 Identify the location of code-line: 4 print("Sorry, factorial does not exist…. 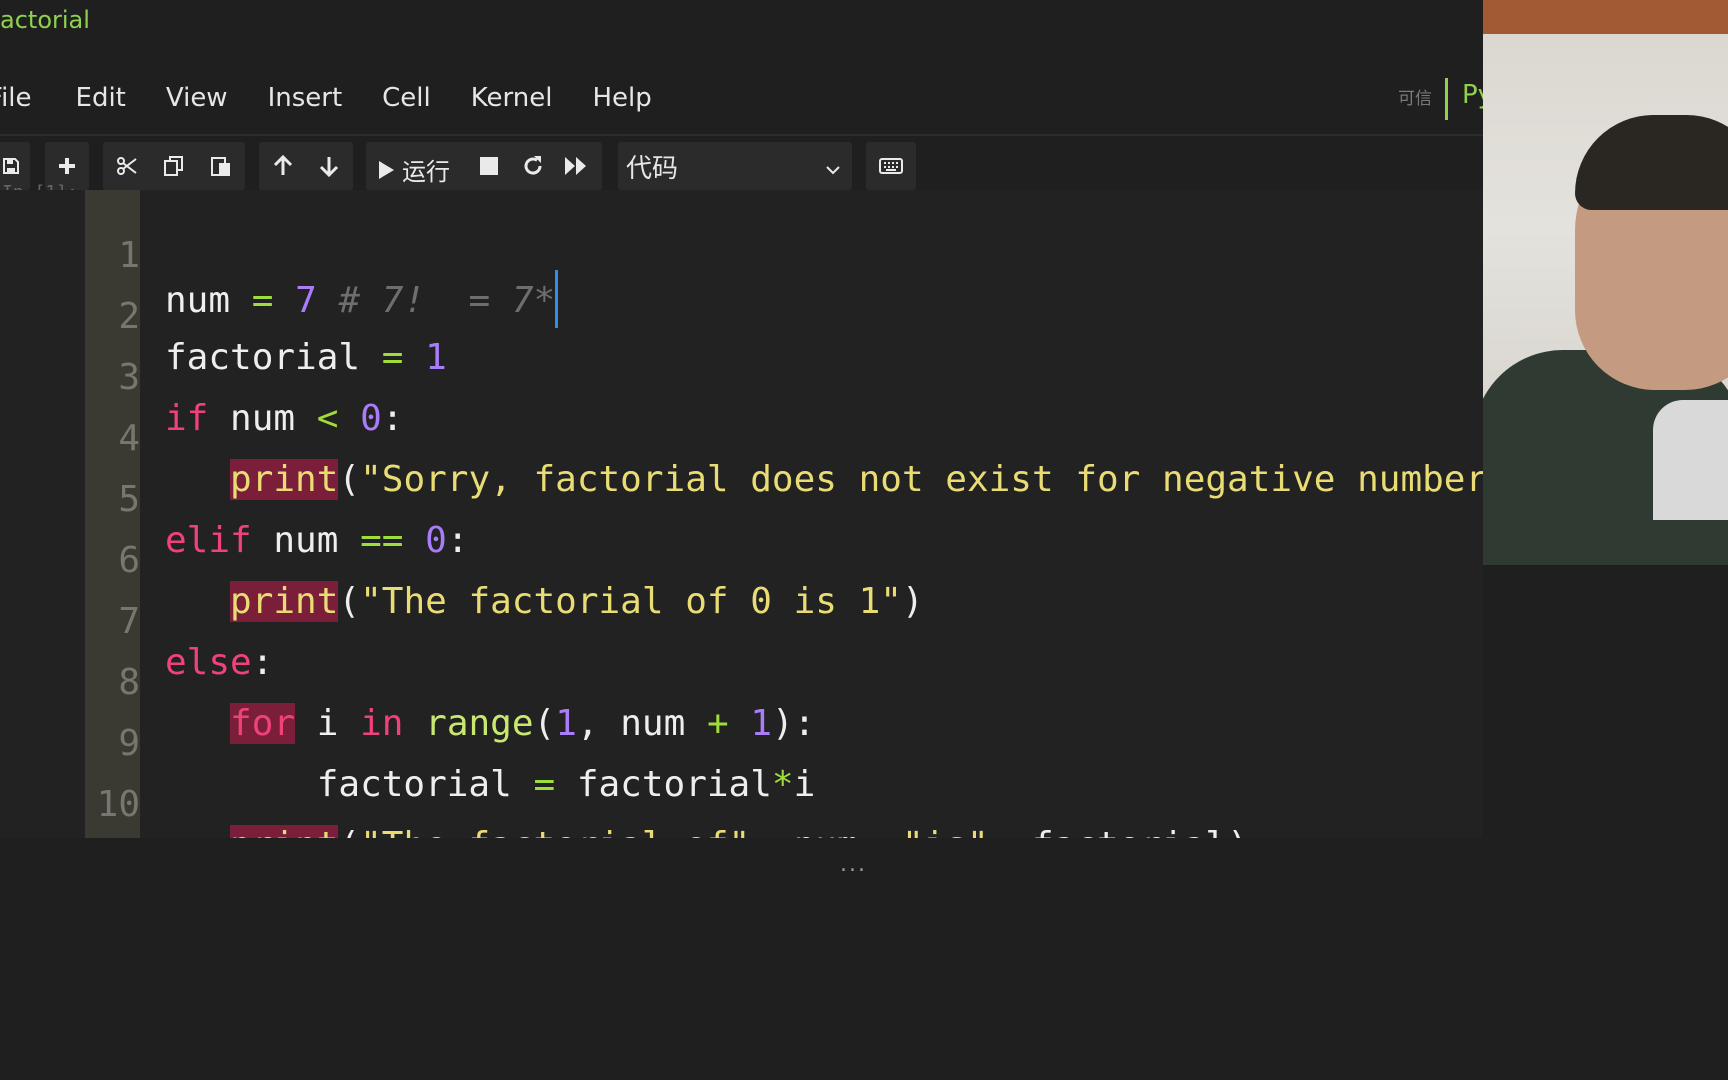
(784, 438).